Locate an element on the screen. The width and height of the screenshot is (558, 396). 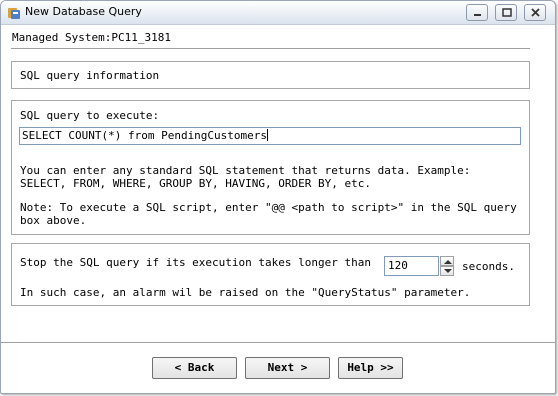
sql-query-input: SELECT COUNT(*) from PendingCustomers is located at coordinates (270, 136).